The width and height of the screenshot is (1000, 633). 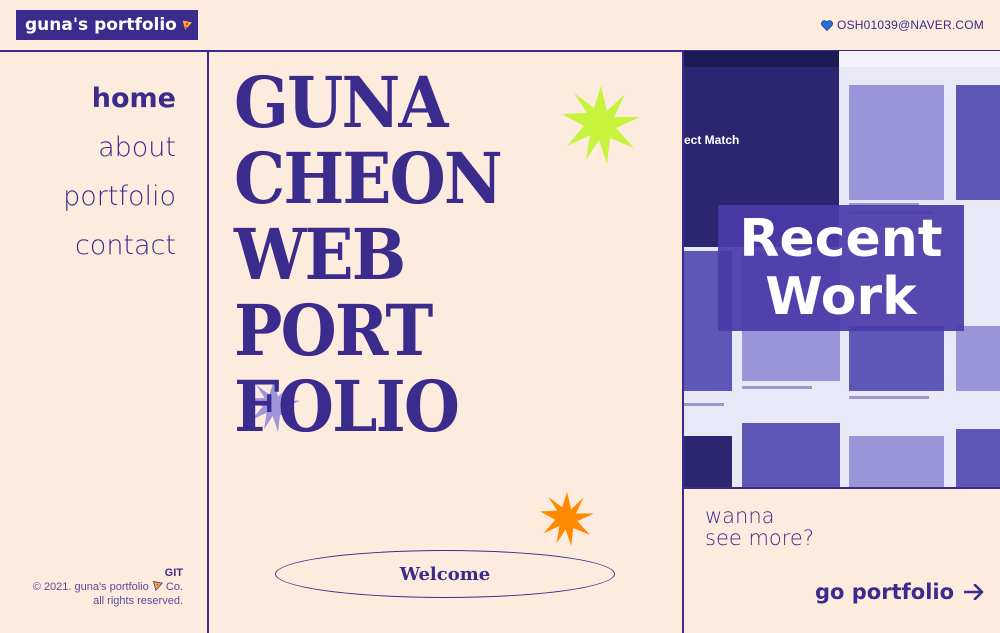 I want to click on arrow-right-icon, so click(x=974, y=592).